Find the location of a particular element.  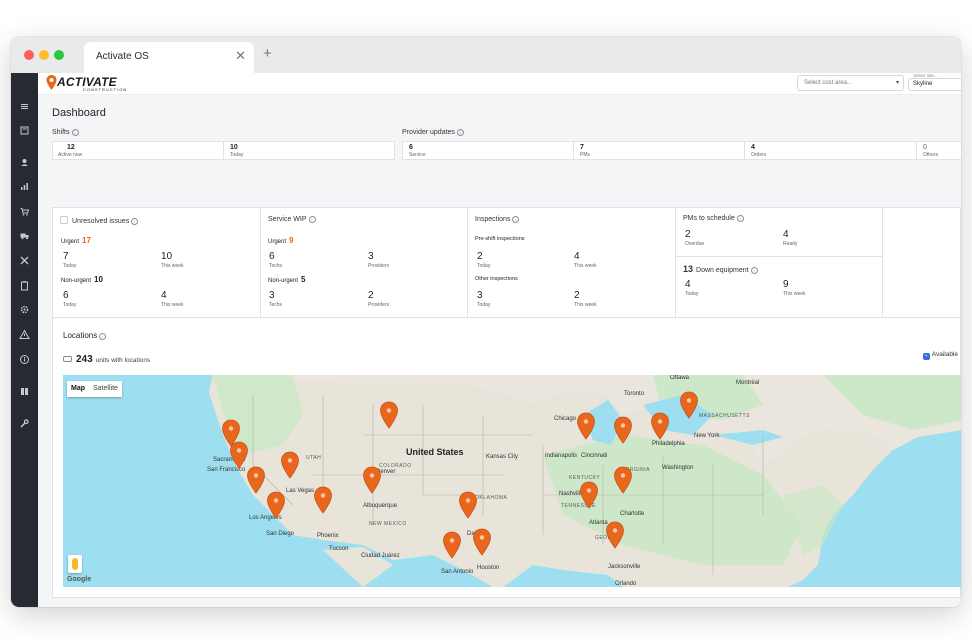

other-label: Other inspections is located at coordinates (496, 279).